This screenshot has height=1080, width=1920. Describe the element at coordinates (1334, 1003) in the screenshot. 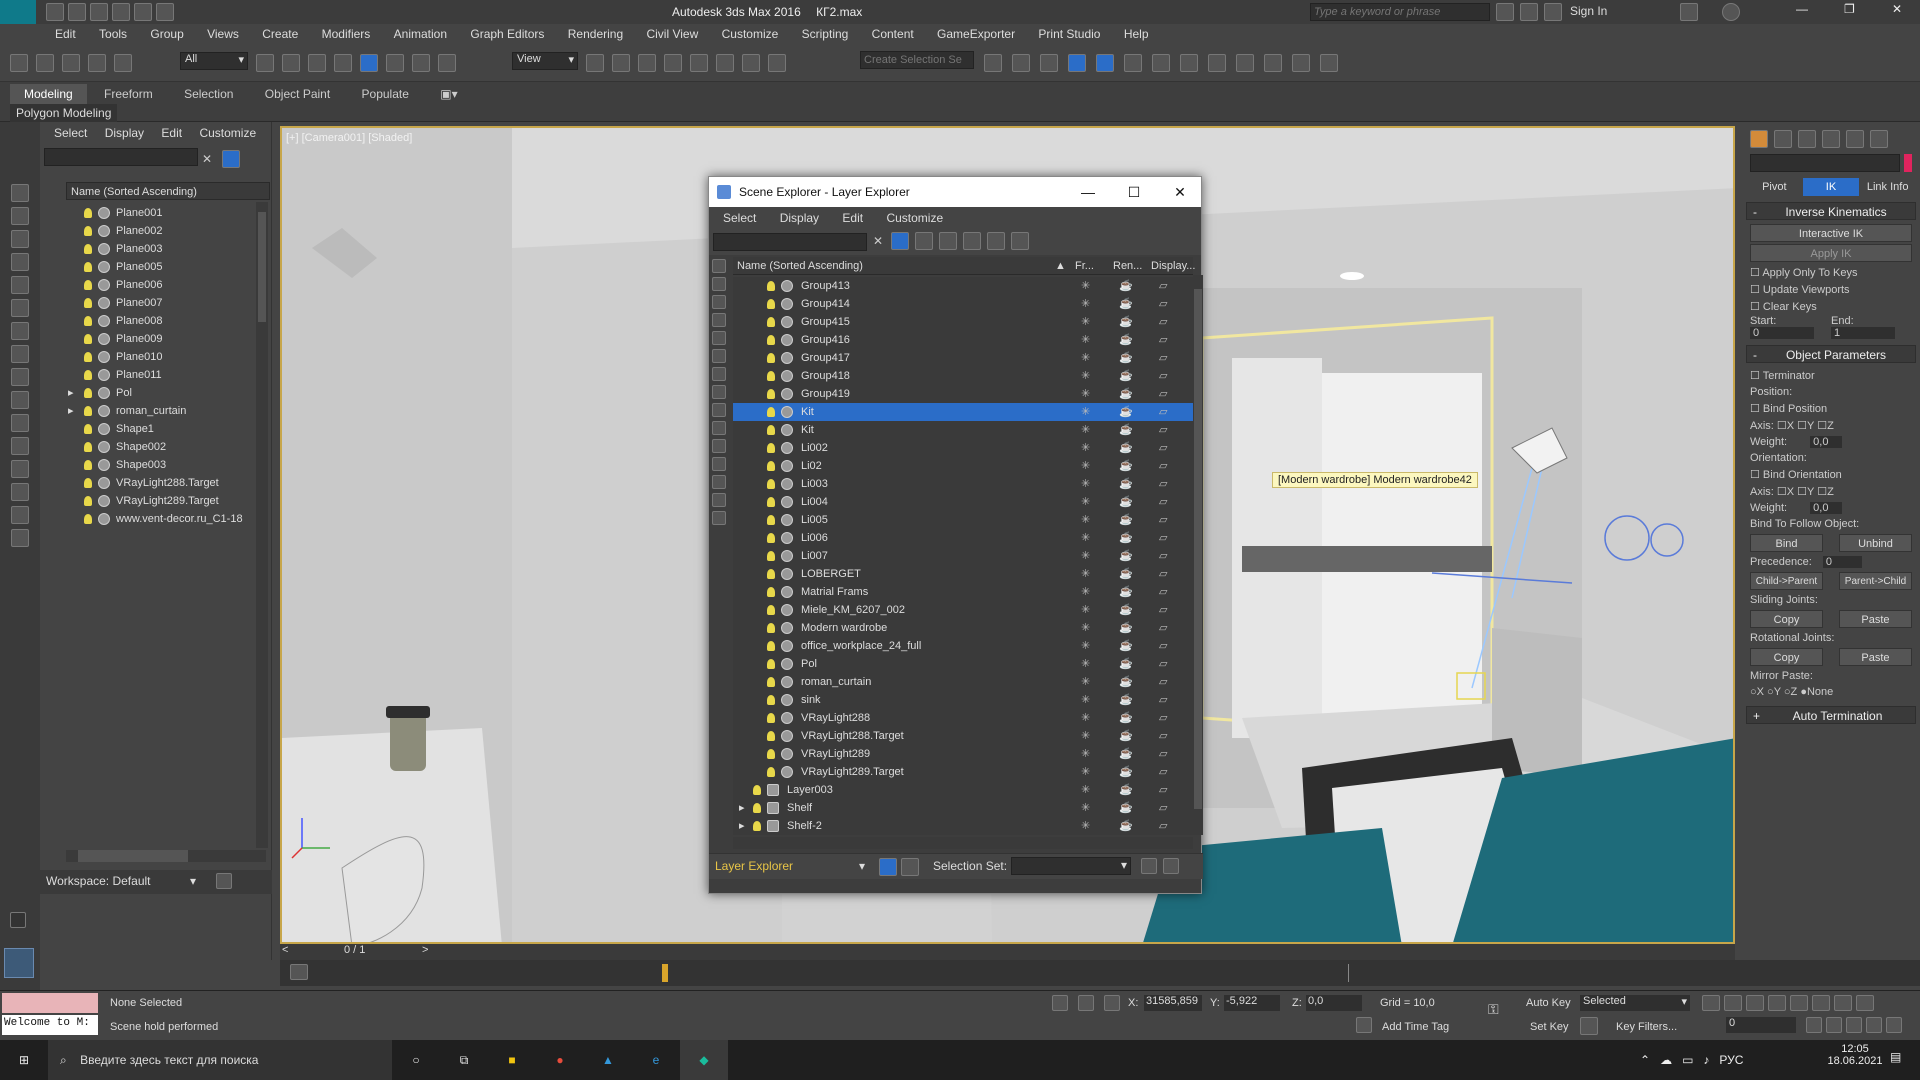

I see `z-coordinate-field: 0,0` at that location.